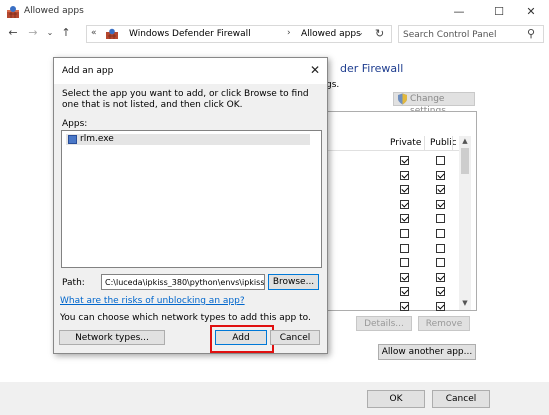 The image size is (549, 415). Describe the element at coordinates (465, 223) in the screenshot. I see `vertical-scrollbar: ▲ ▼` at that location.